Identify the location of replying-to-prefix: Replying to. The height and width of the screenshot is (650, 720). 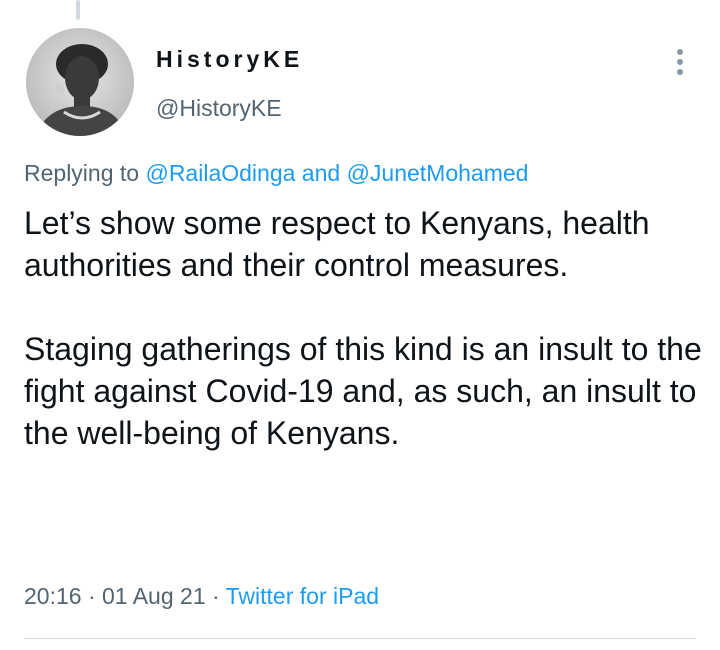
(85, 173).